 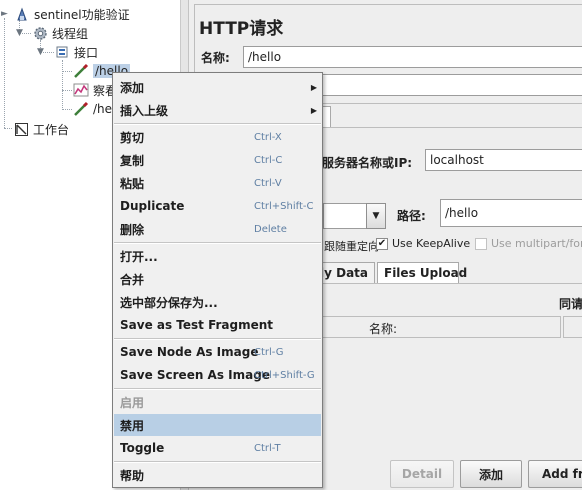 I want to click on shortcut-label: Ctrl+Shift-C, so click(x=284, y=206).